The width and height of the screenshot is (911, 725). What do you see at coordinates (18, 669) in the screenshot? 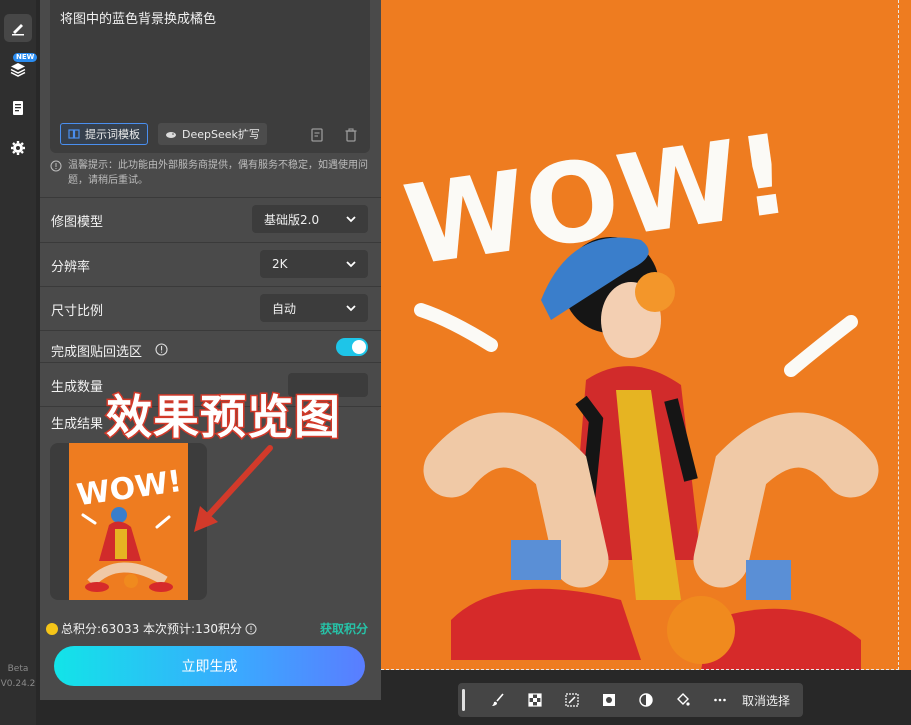
I see `beta-label: Beta` at bounding box center [18, 669].